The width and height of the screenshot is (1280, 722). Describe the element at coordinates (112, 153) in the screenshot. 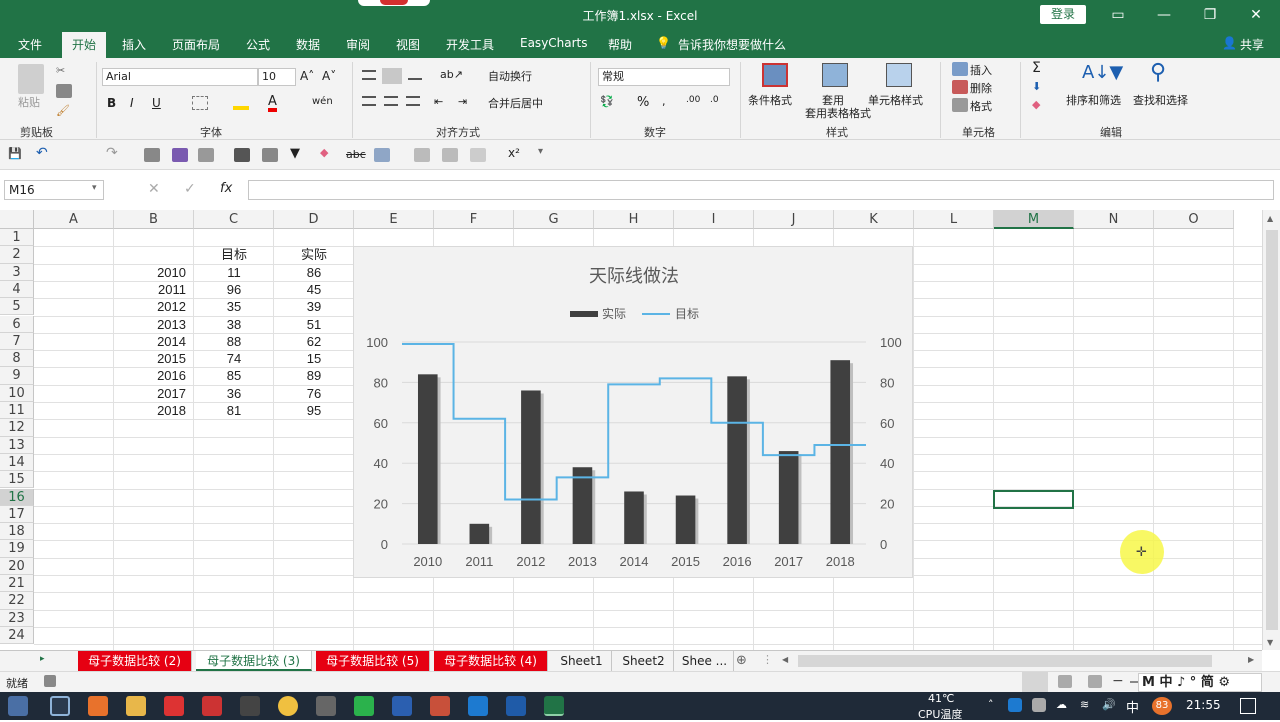

I see `redo-icon: ↷` at that location.